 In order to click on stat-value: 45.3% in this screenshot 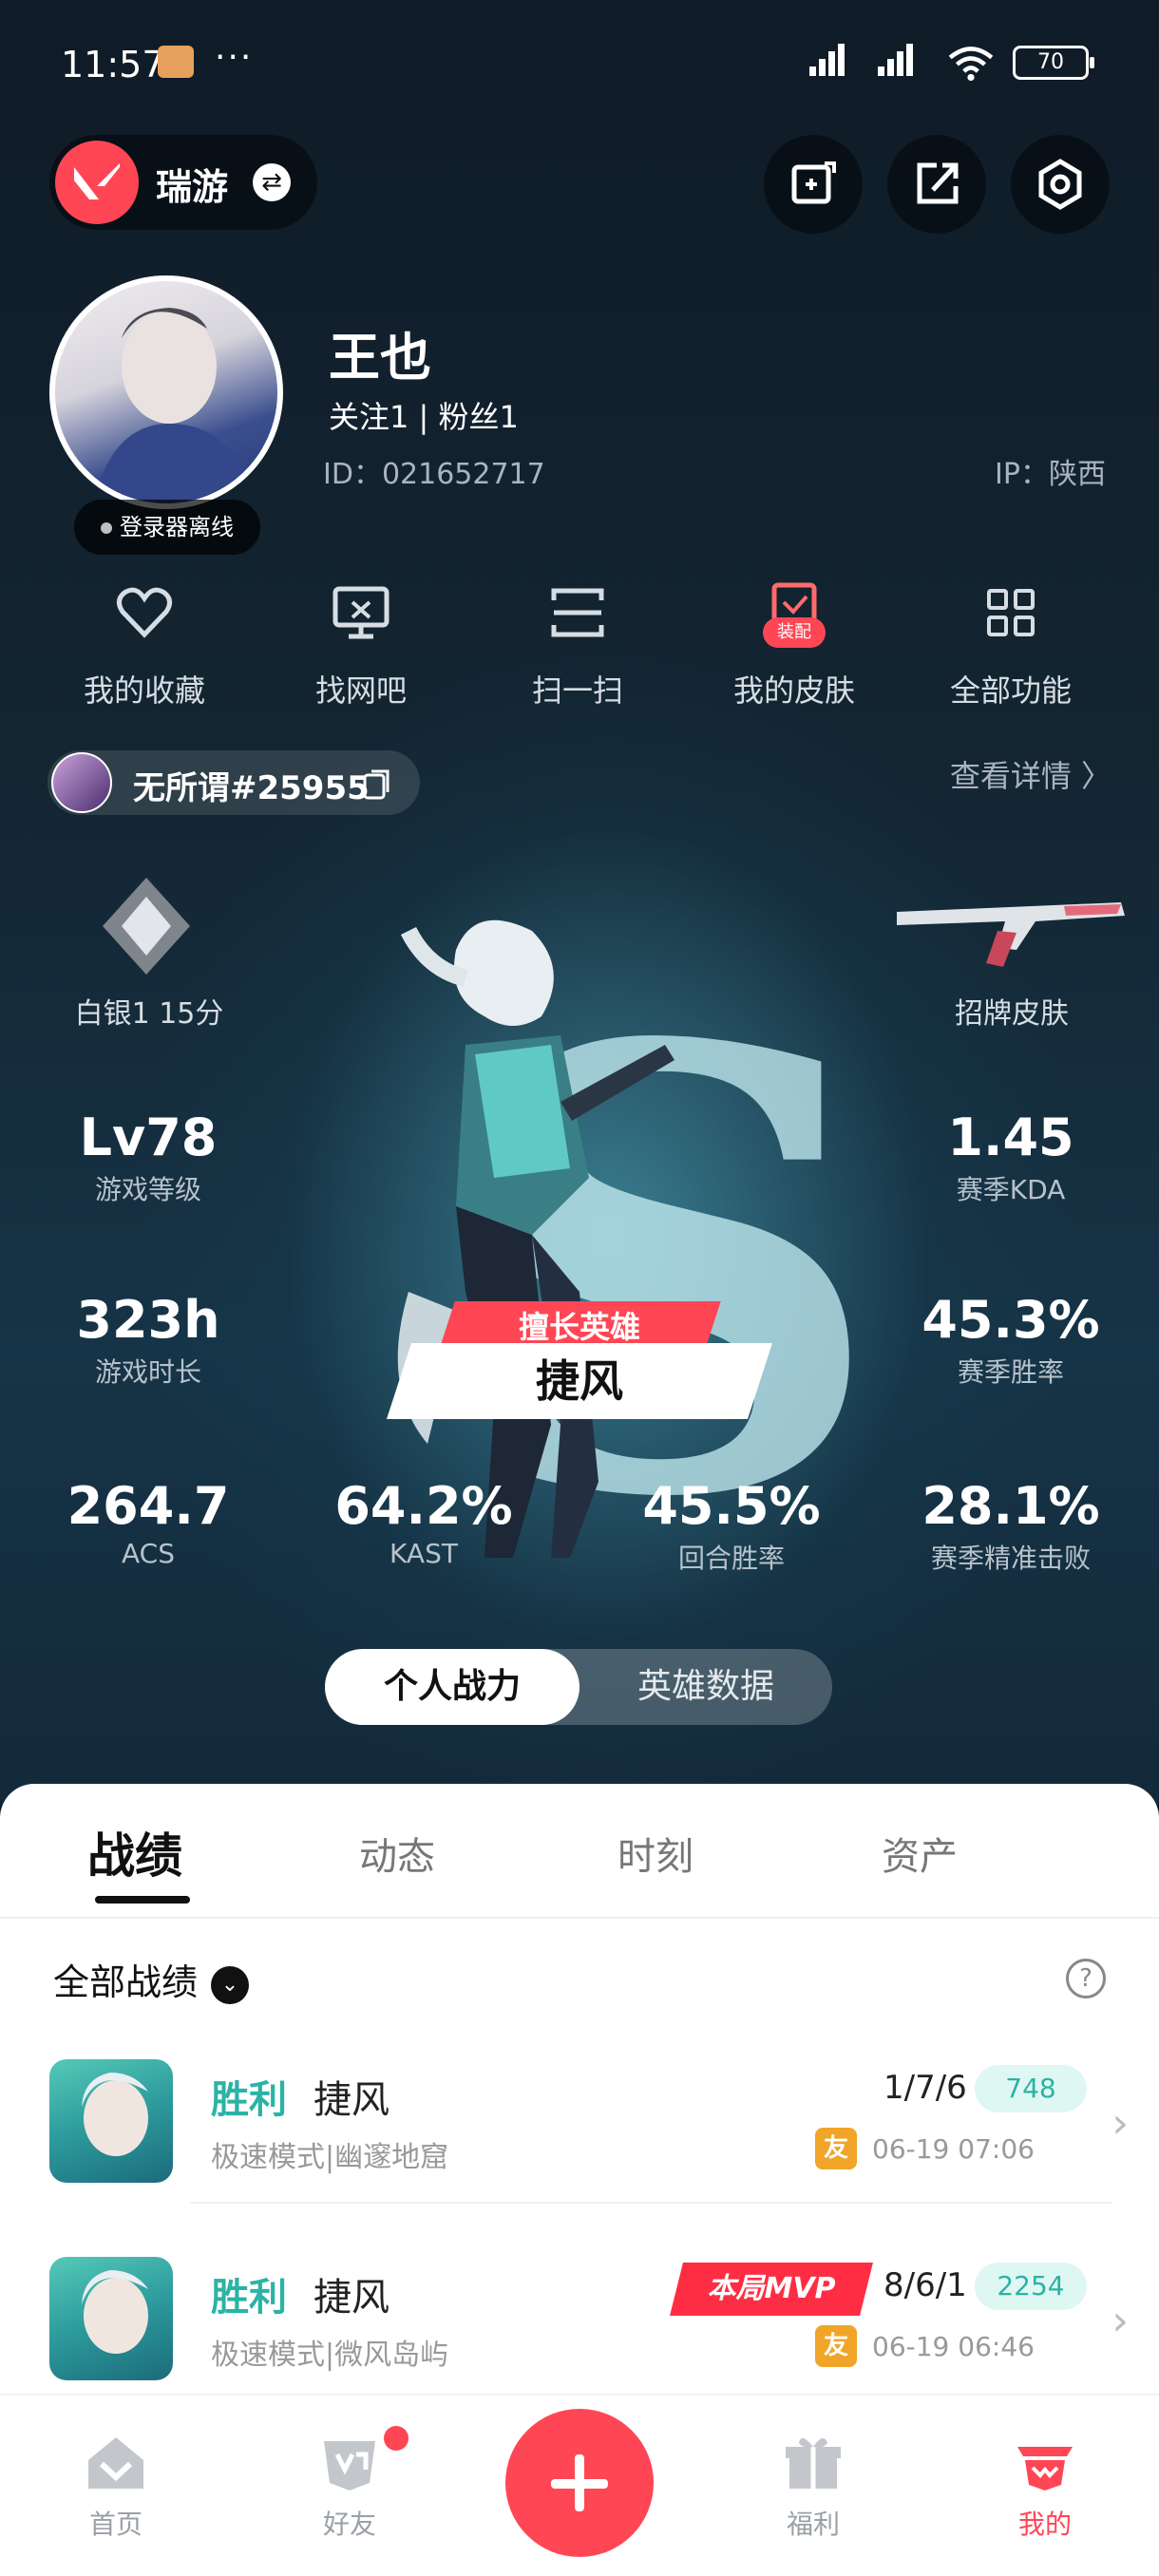, I will do `click(1011, 1320)`.